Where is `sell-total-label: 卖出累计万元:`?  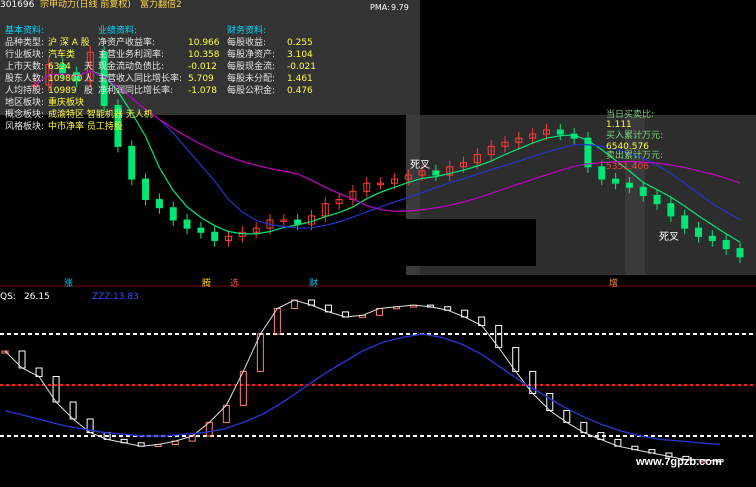
sell-total-label: 卖出累计万元: is located at coordinates (635, 156).